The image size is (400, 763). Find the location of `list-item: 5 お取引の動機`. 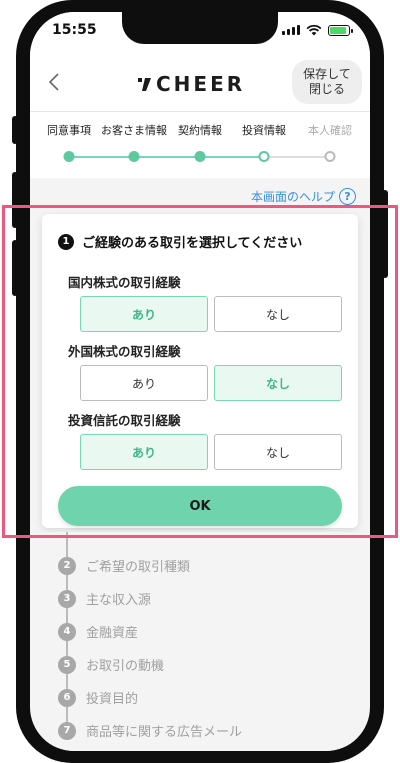

list-item: 5 お取引の動機 is located at coordinates (111, 664).